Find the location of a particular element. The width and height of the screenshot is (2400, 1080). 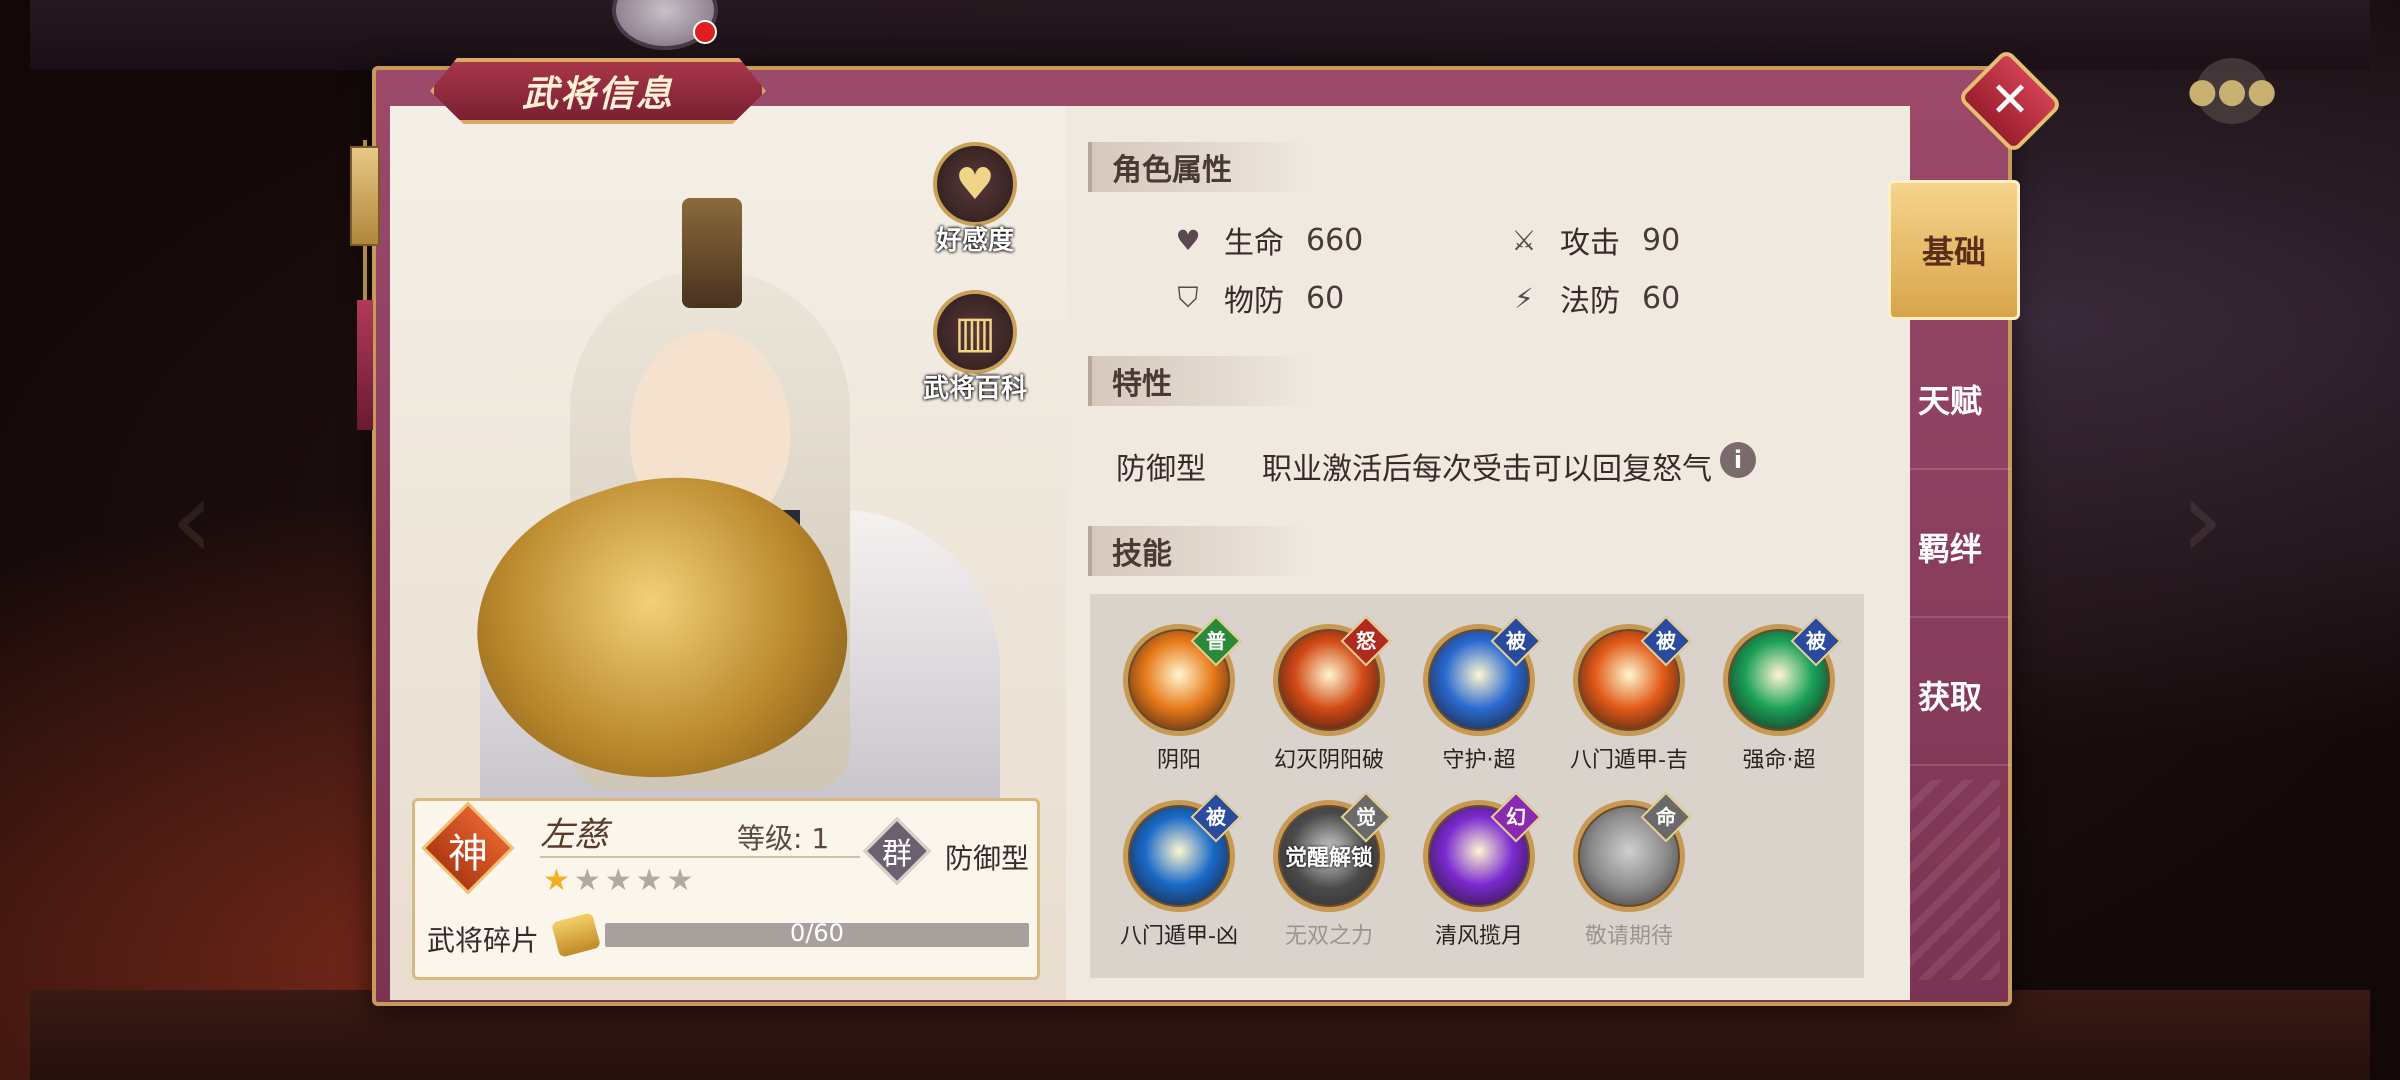

background-top-bar is located at coordinates (1200, 35).